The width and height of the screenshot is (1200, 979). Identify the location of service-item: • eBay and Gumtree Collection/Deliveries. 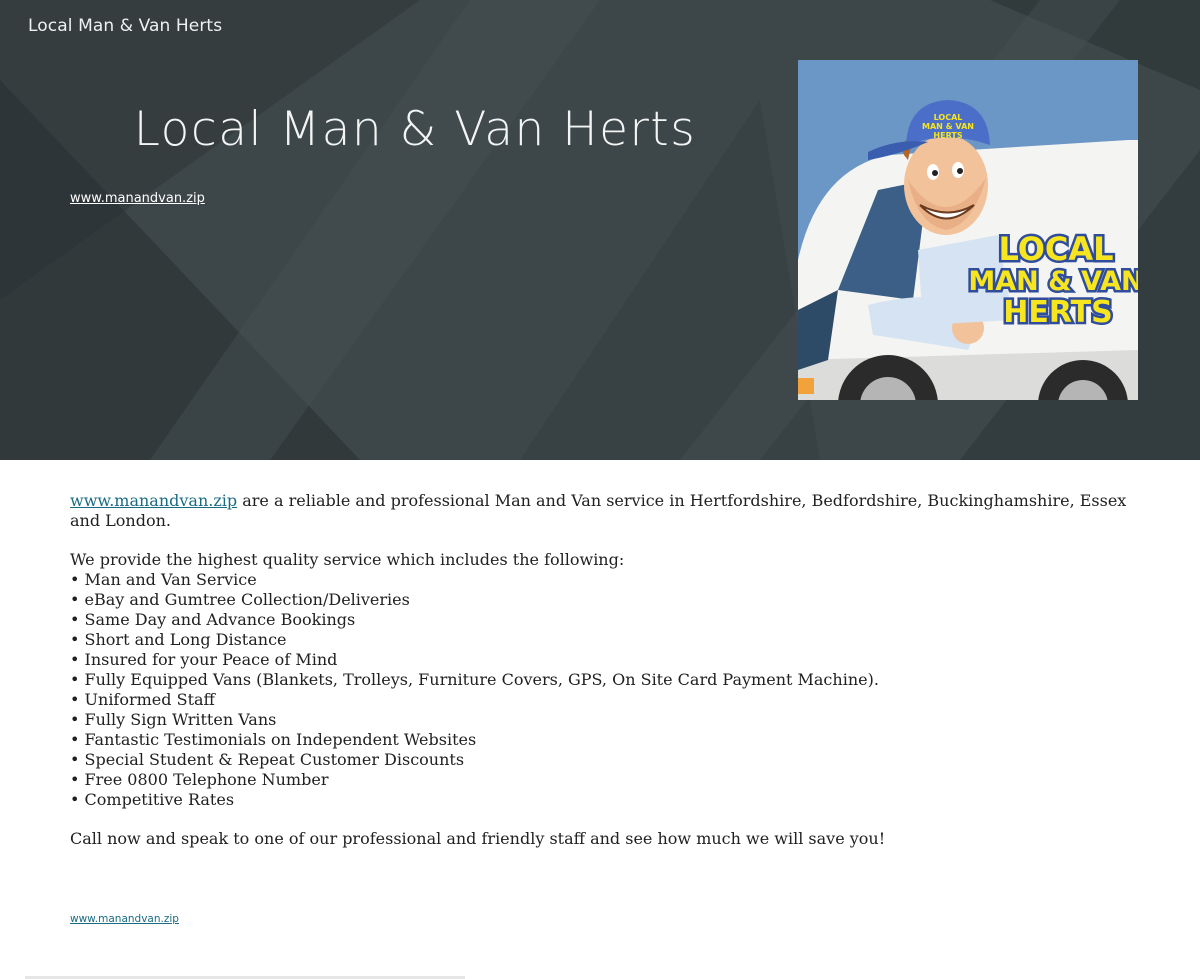
(240, 599).